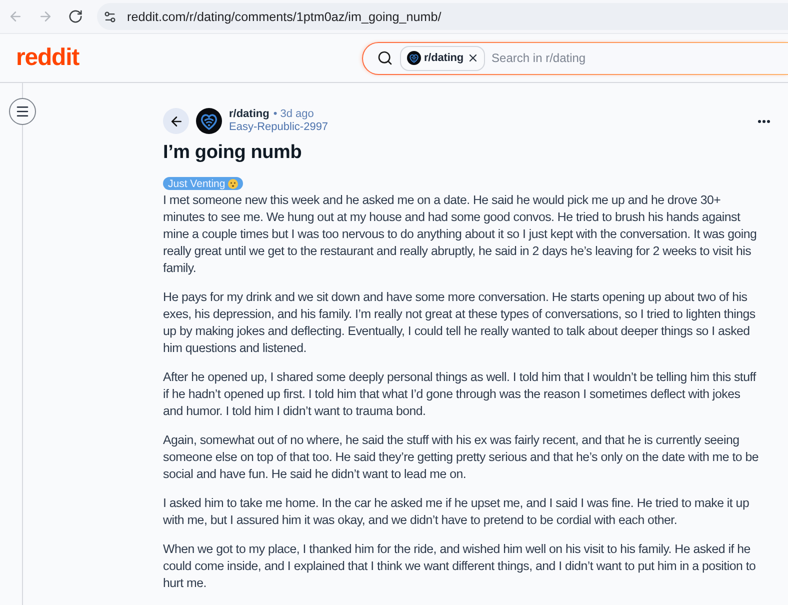  I want to click on reload-icon, so click(75, 16).